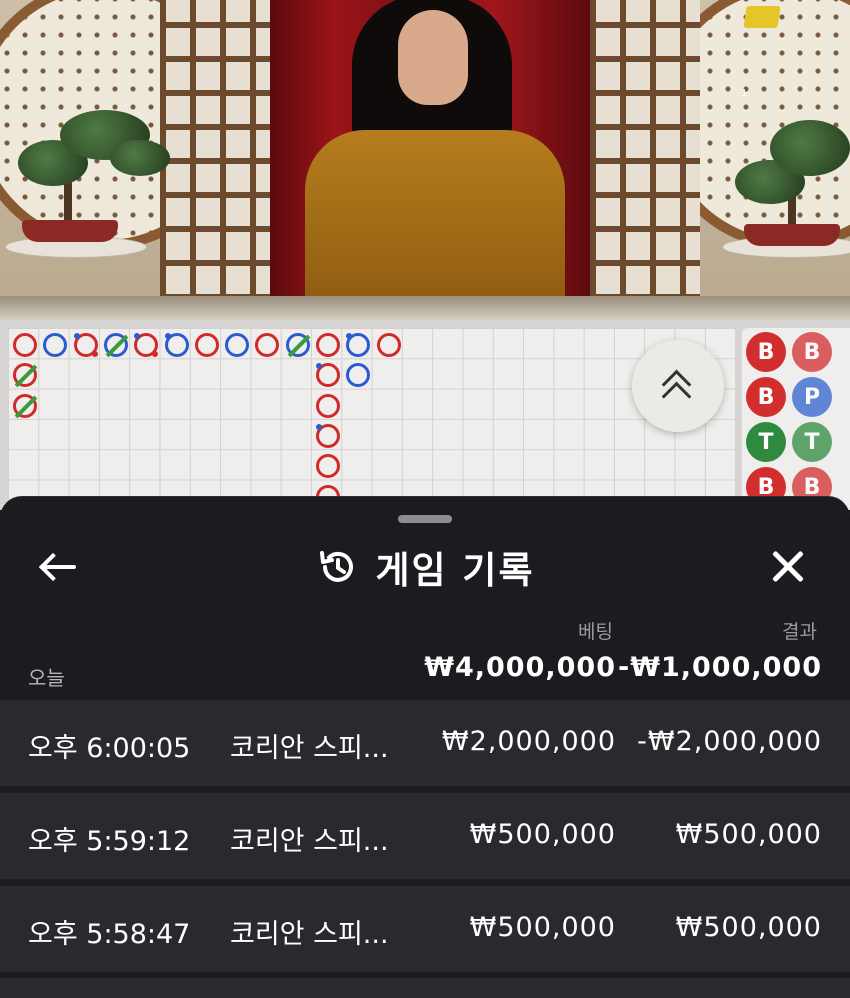 This screenshot has height=998, width=850. Describe the element at coordinates (796, 419) in the screenshot. I see `bead-road: BBBPTTBB` at that location.